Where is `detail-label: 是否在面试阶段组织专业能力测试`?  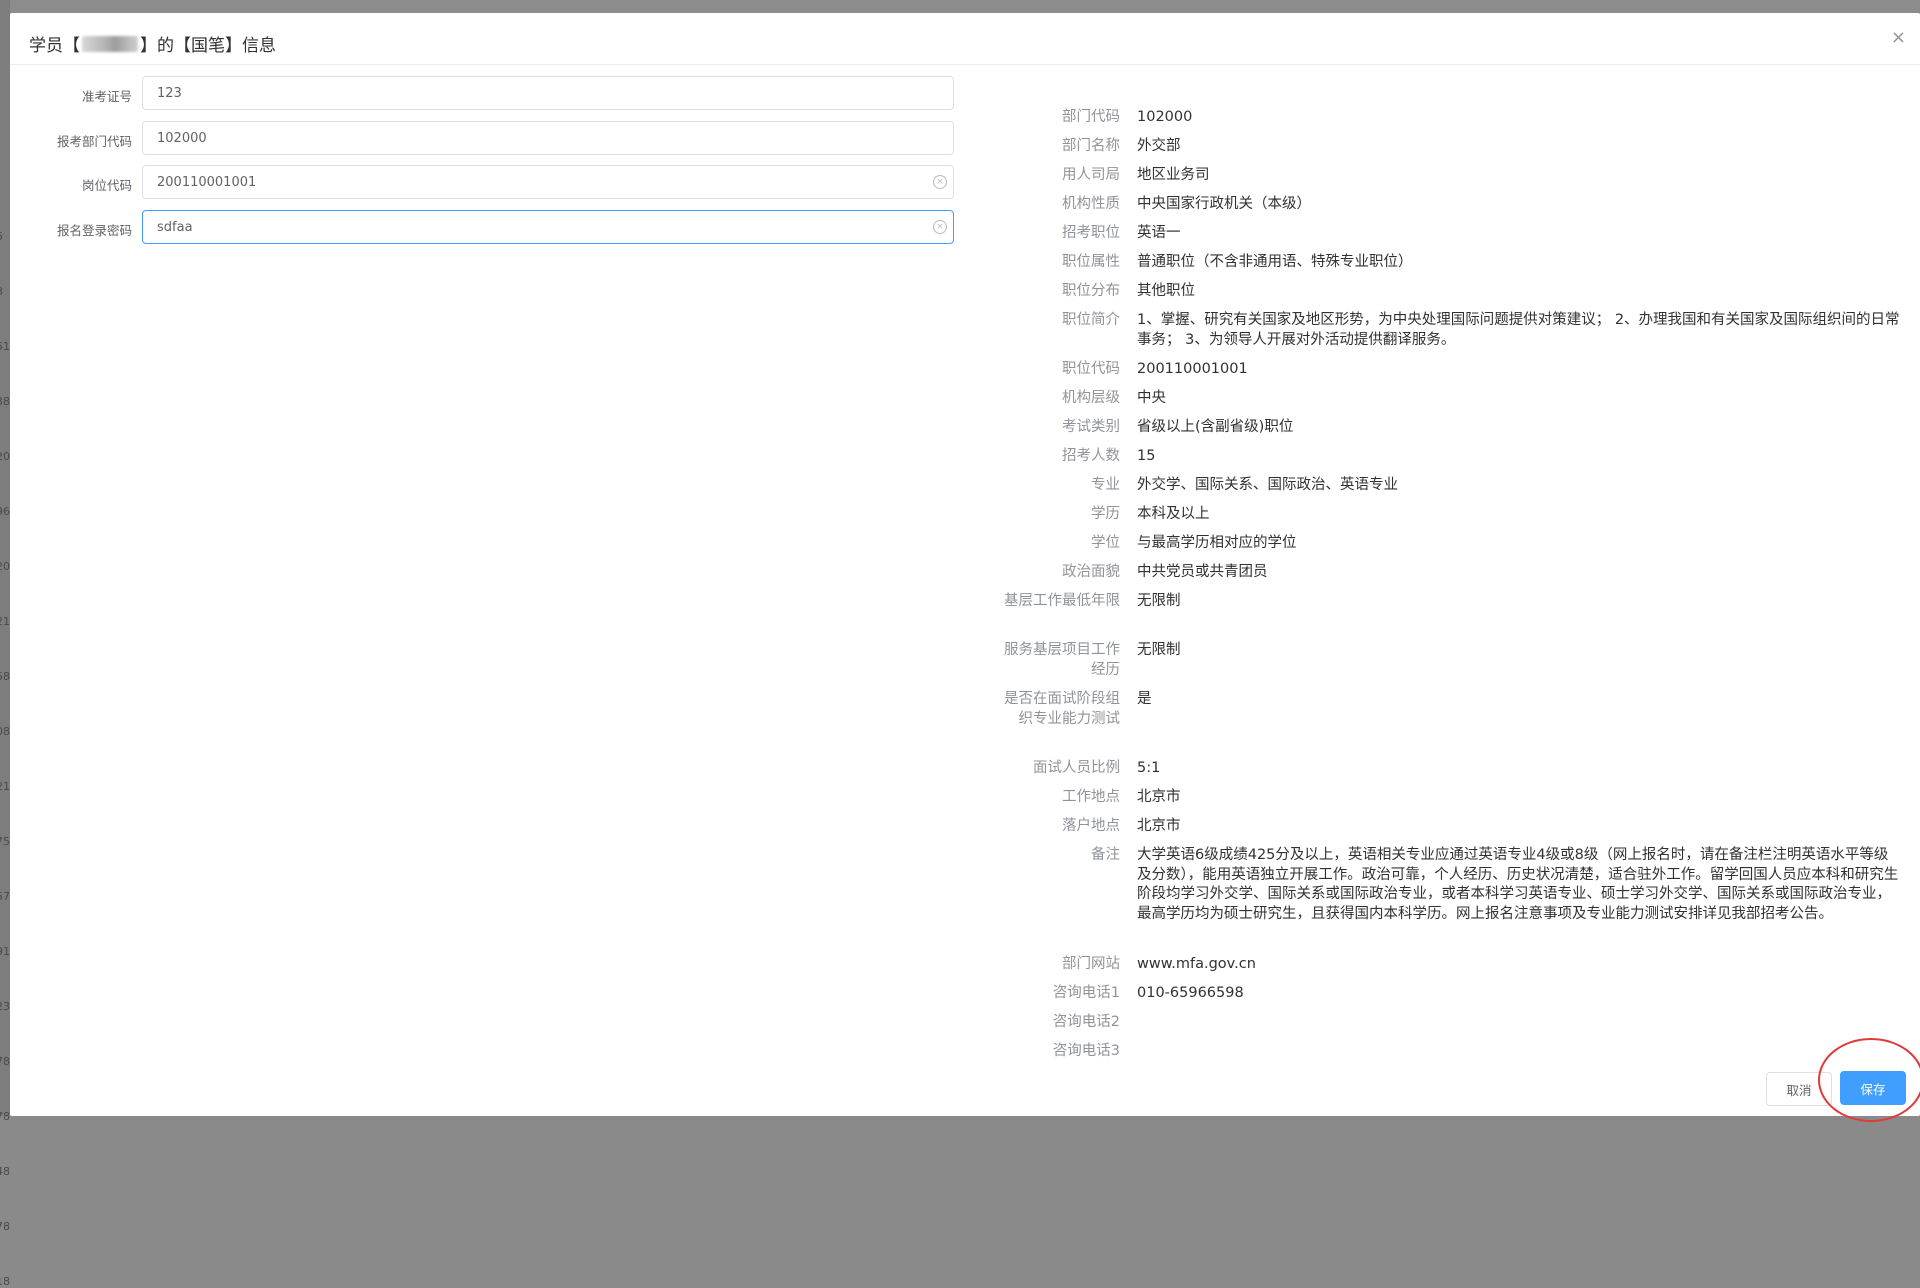 detail-label: 是否在面试阶段组织专业能力测试 is located at coordinates (1062, 709).